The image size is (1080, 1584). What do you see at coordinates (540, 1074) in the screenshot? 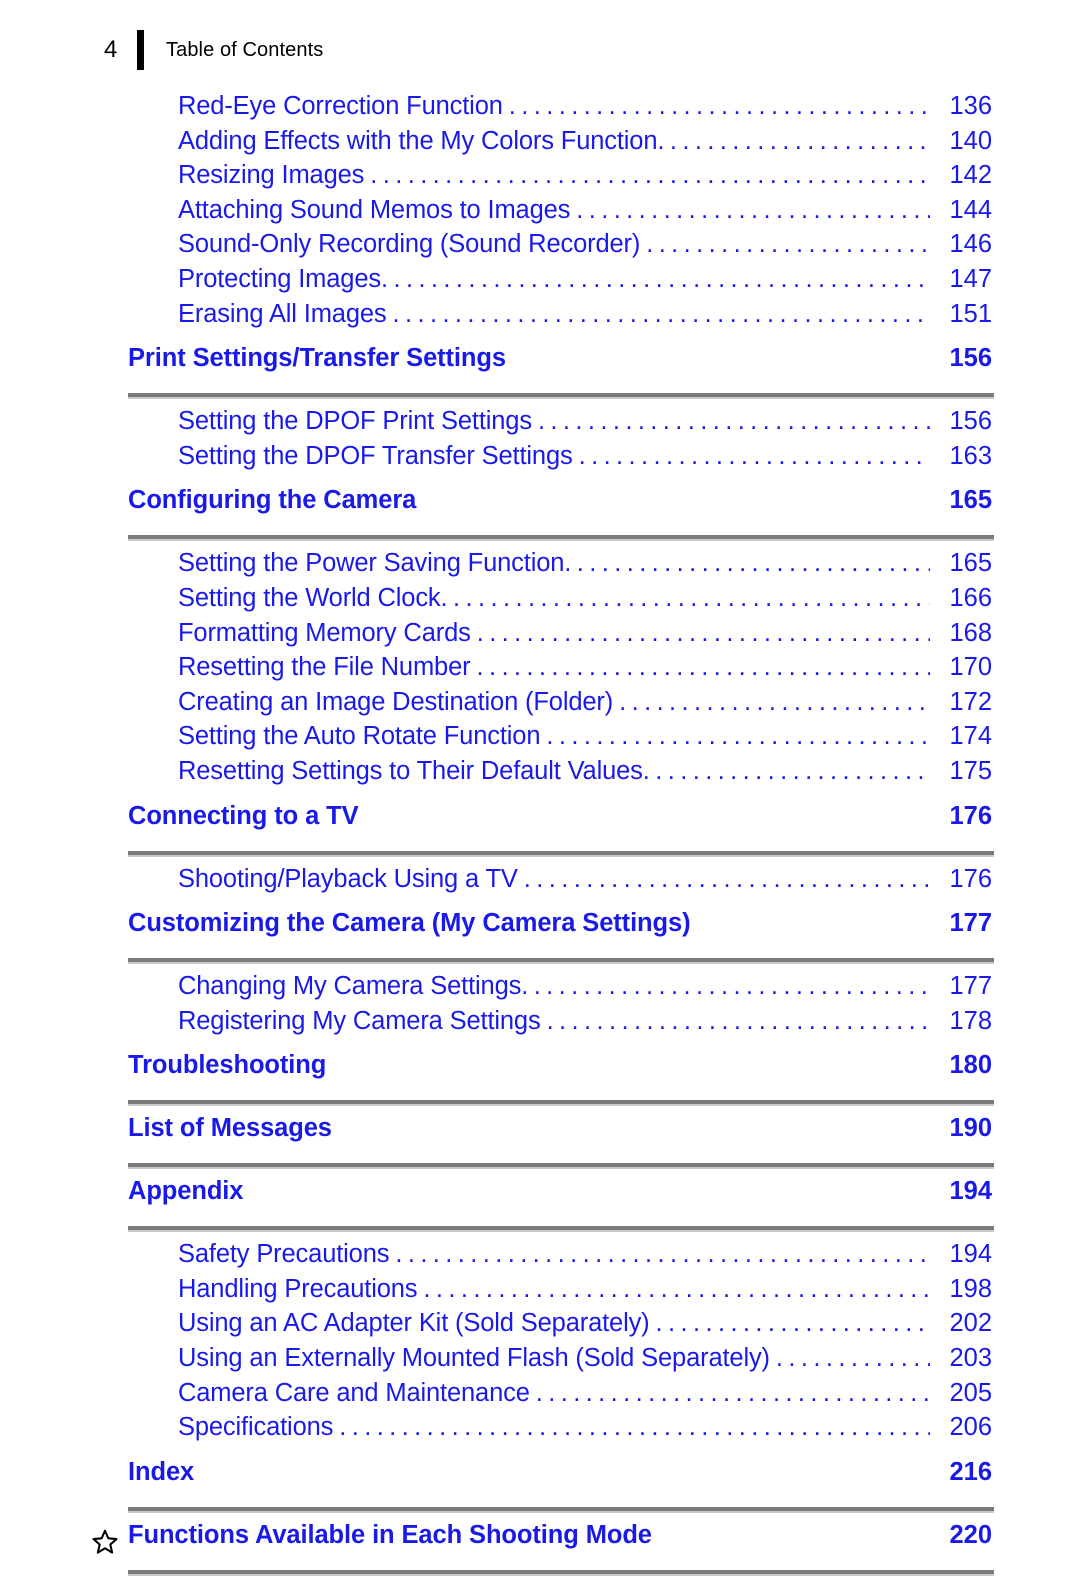
I see `toc-section-header: Troubleshooting 180` at bounding box center [540, 1074].